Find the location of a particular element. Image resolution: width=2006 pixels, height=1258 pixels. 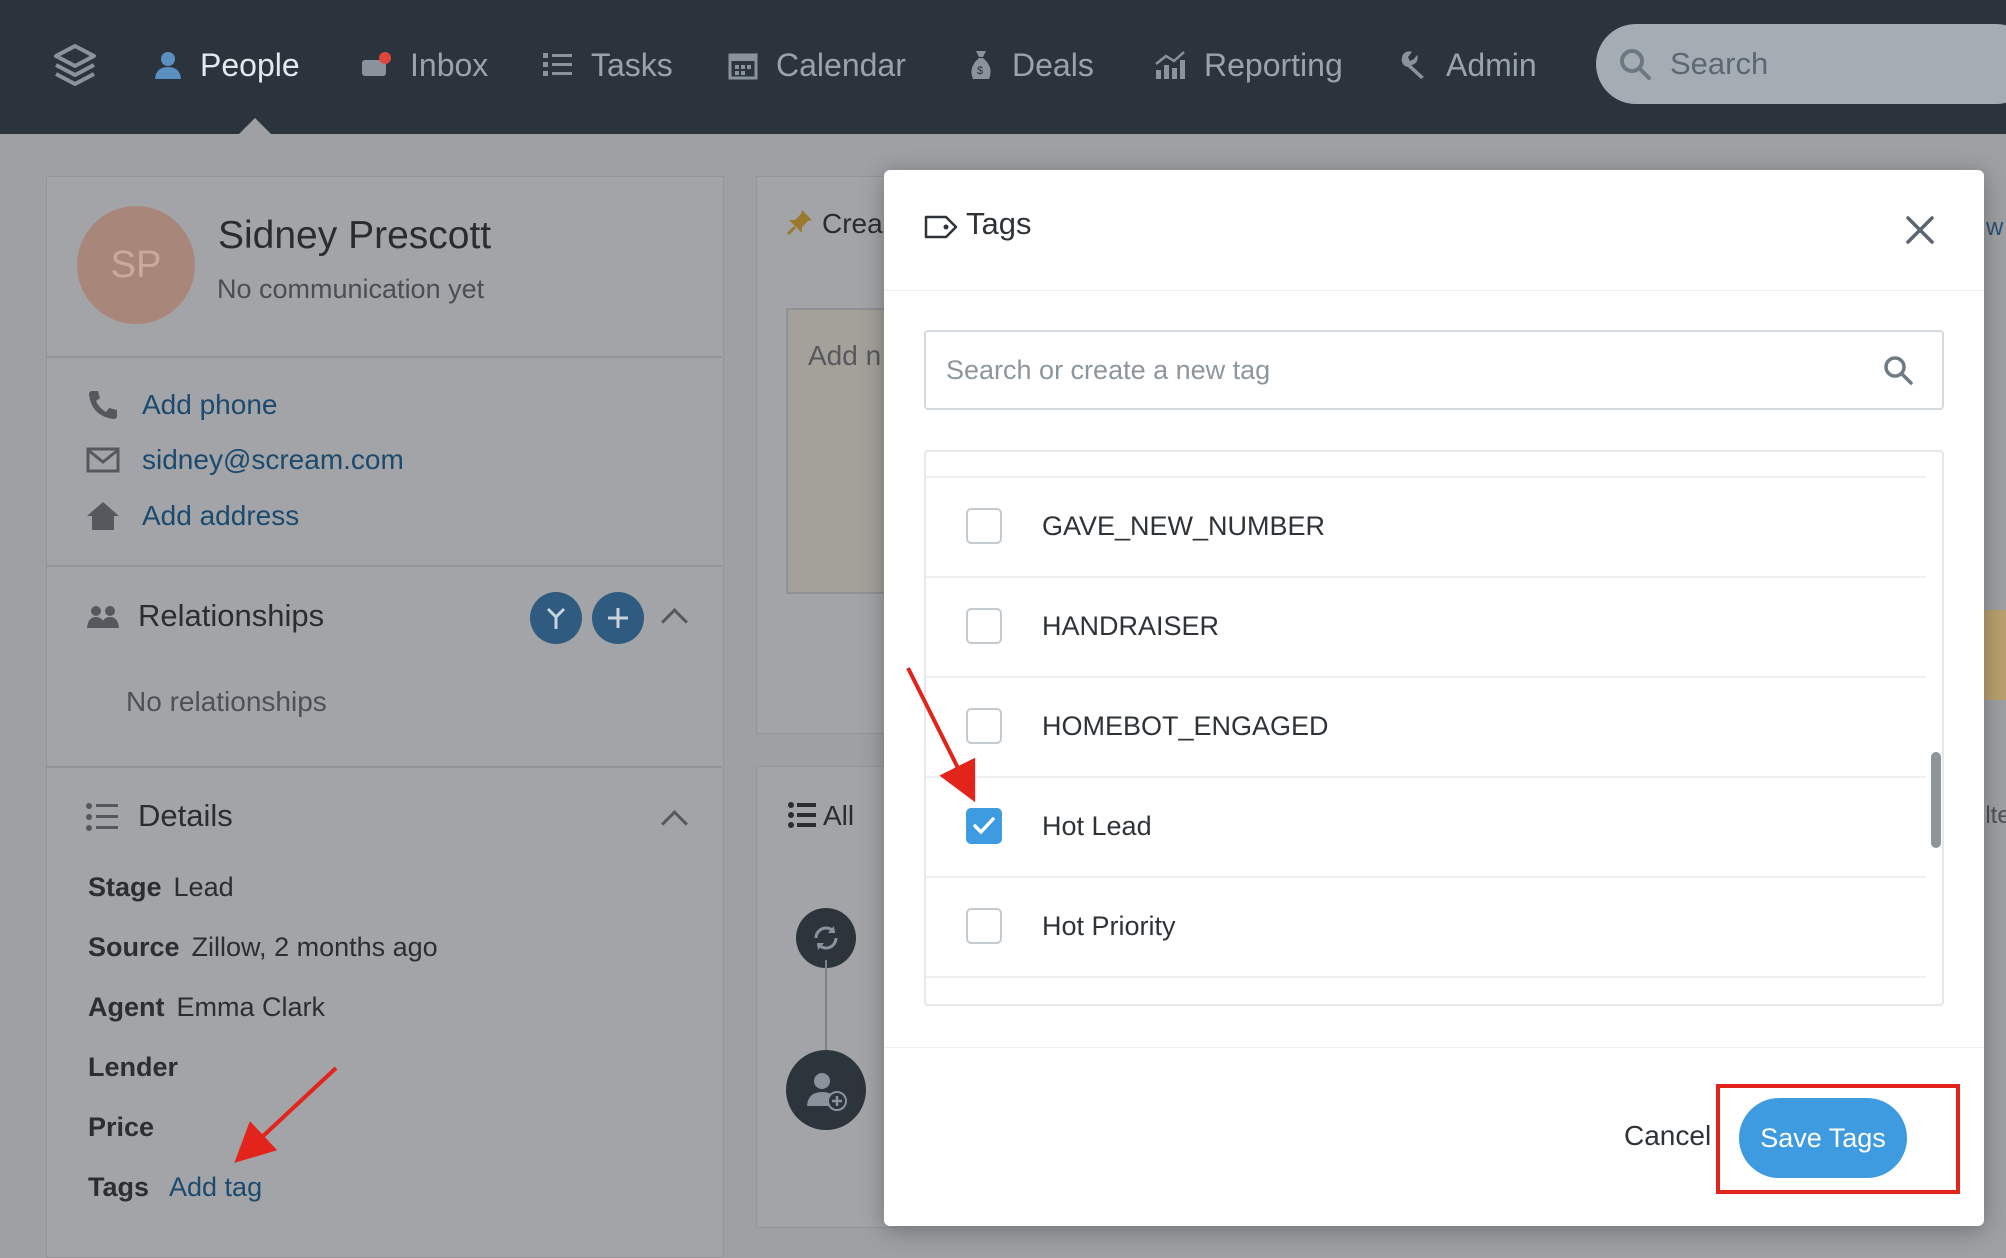

arrow-to-hot-lead is located at coordinates (941, 735).